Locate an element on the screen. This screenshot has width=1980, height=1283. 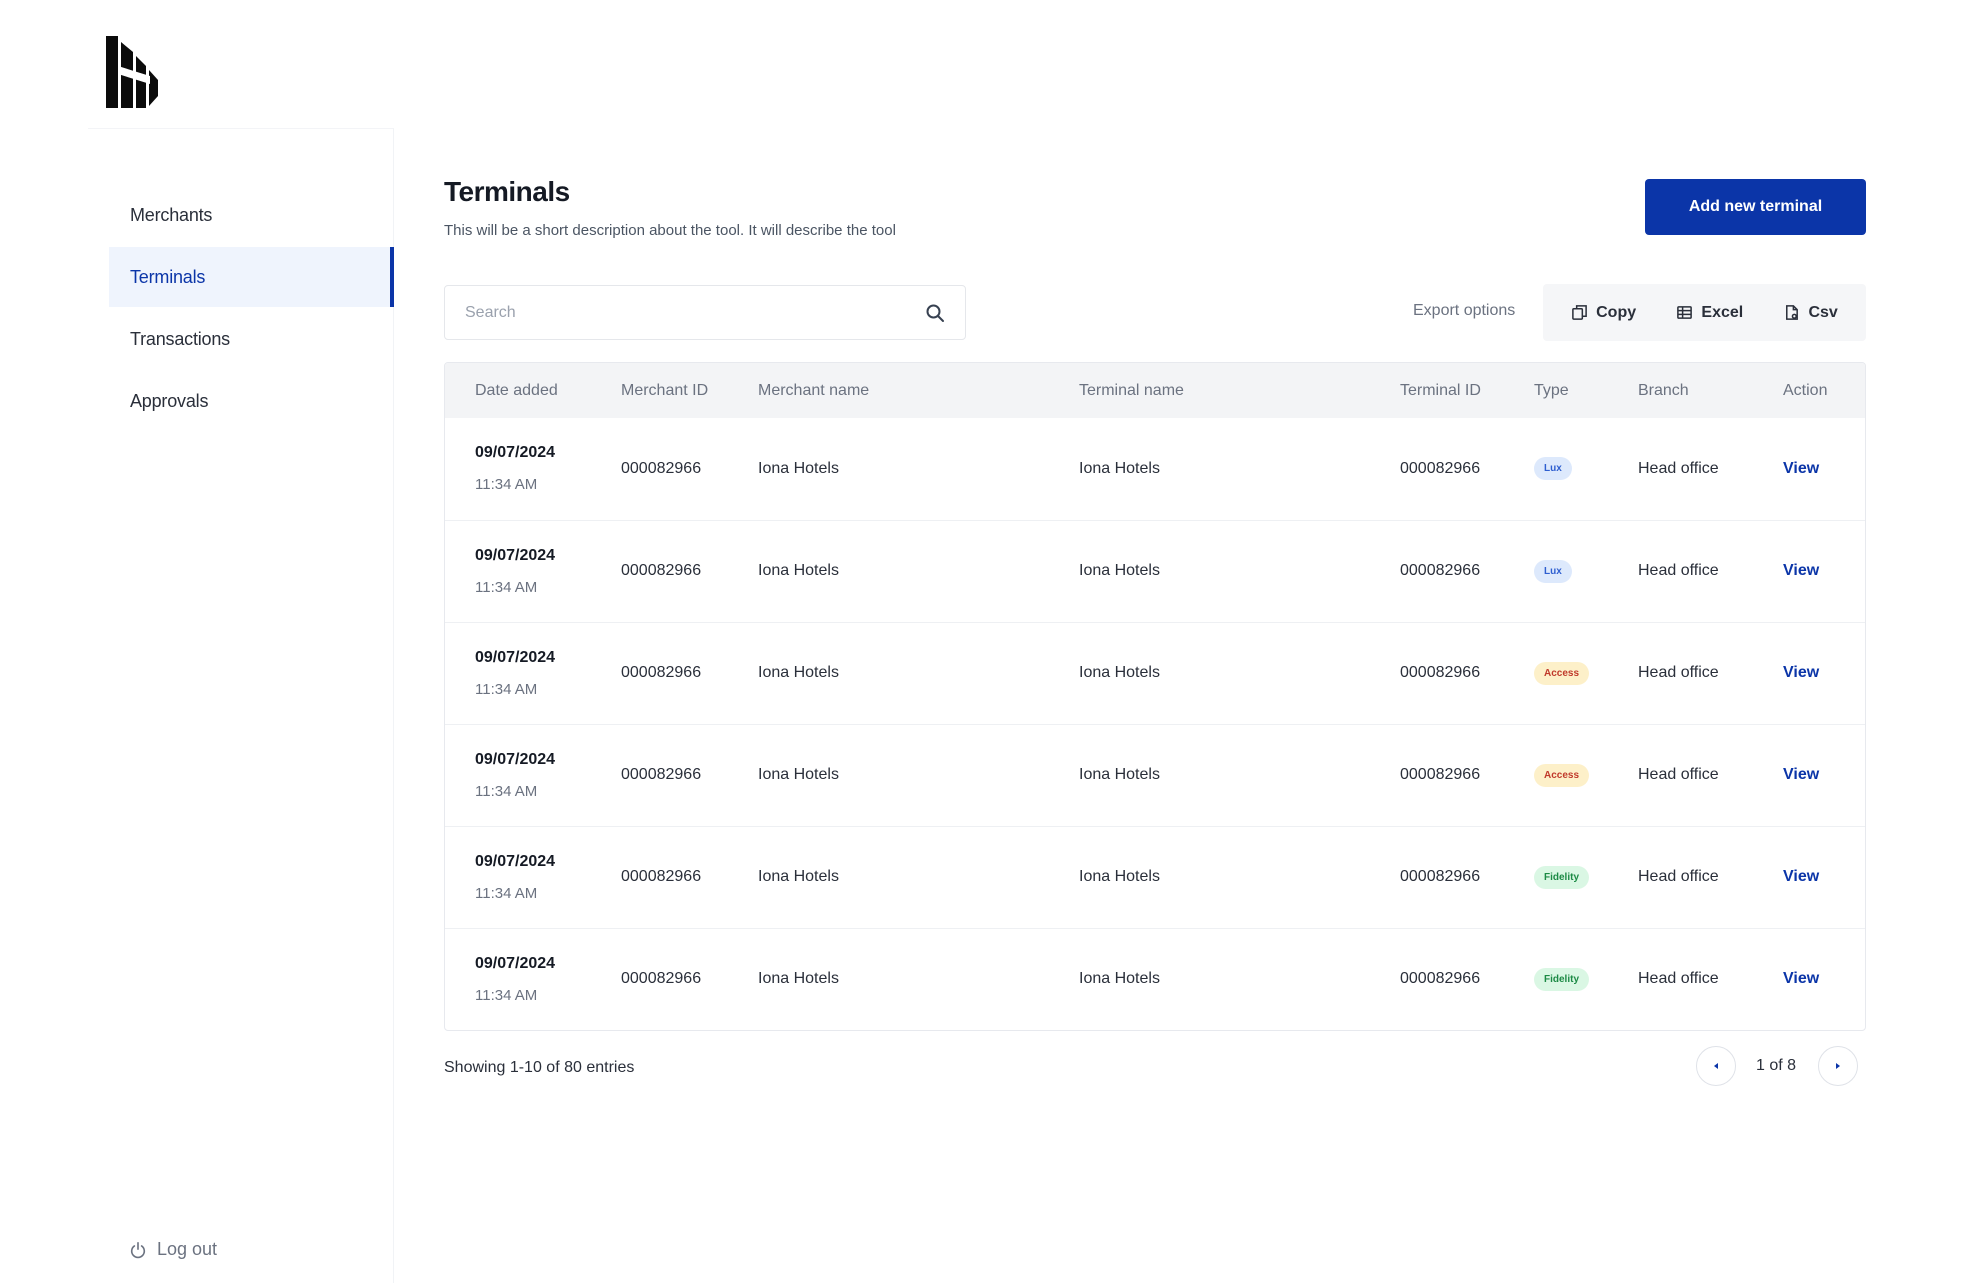
excel-button: Excel is located at coordinates (1709, 313).